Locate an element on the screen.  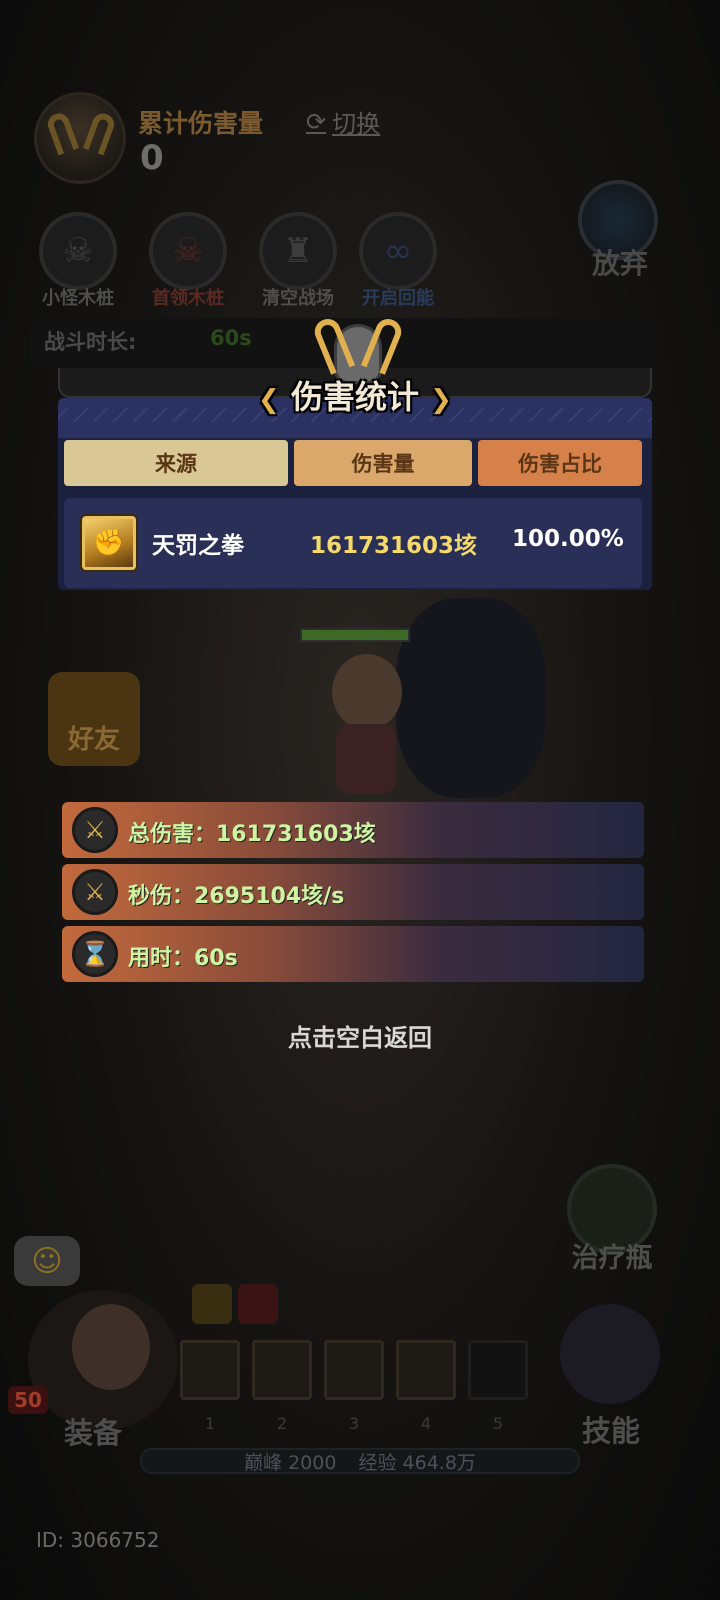
total-damage-text: 总伤害：161731603垓 is located at coordinates (252, 834).